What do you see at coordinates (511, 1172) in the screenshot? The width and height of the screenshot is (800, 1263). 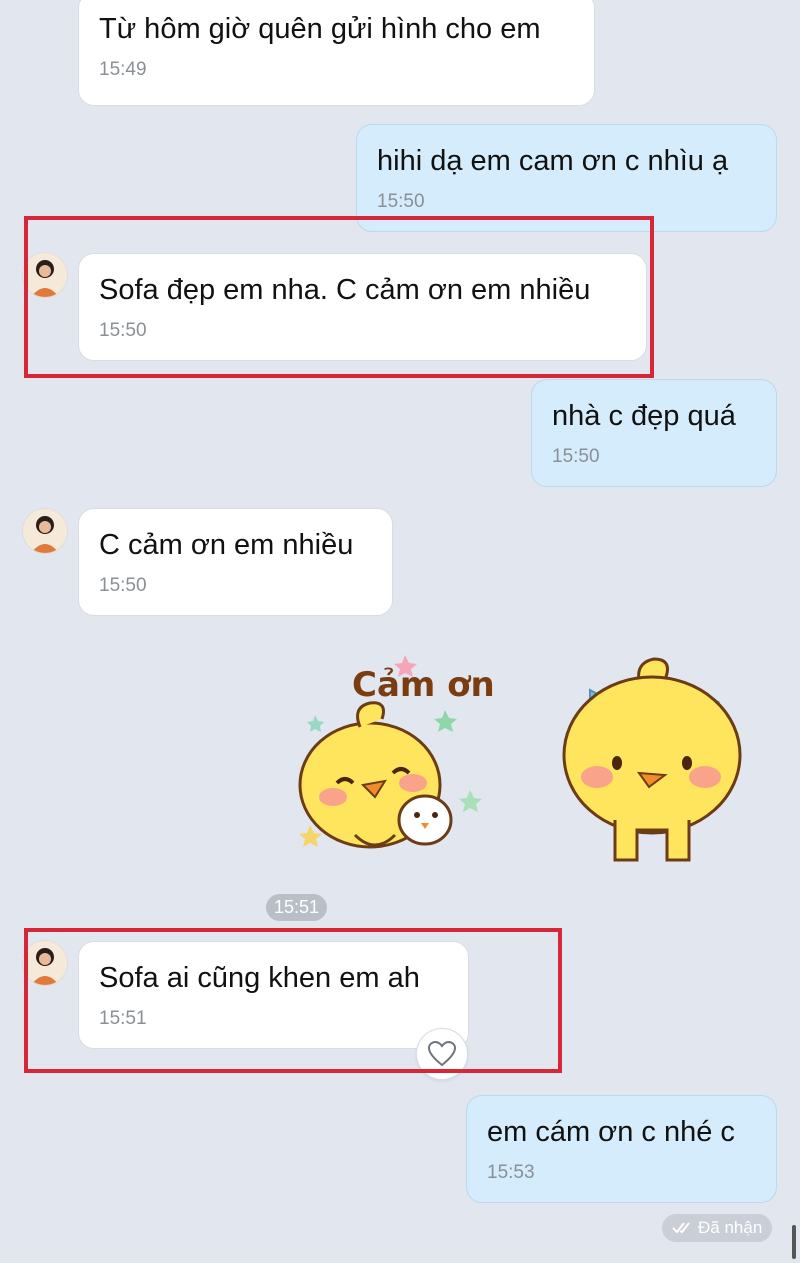 I see `message-time: 15:53` at bounding box center [511, 1172].